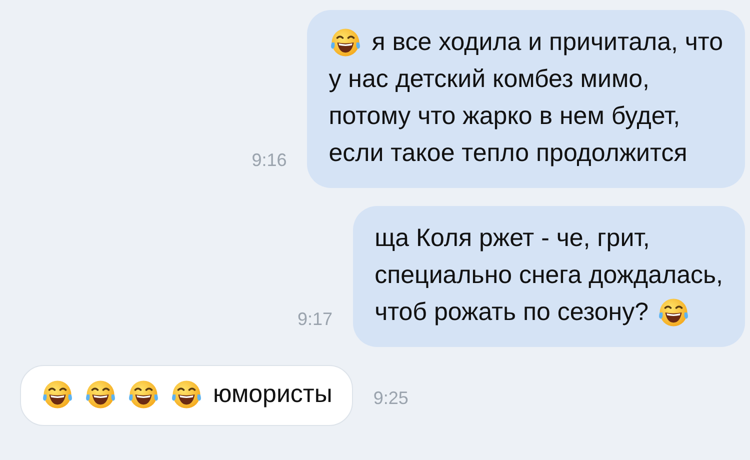  I want to click on message-text: чтоб рожать по сезону?, so click(511, 312).